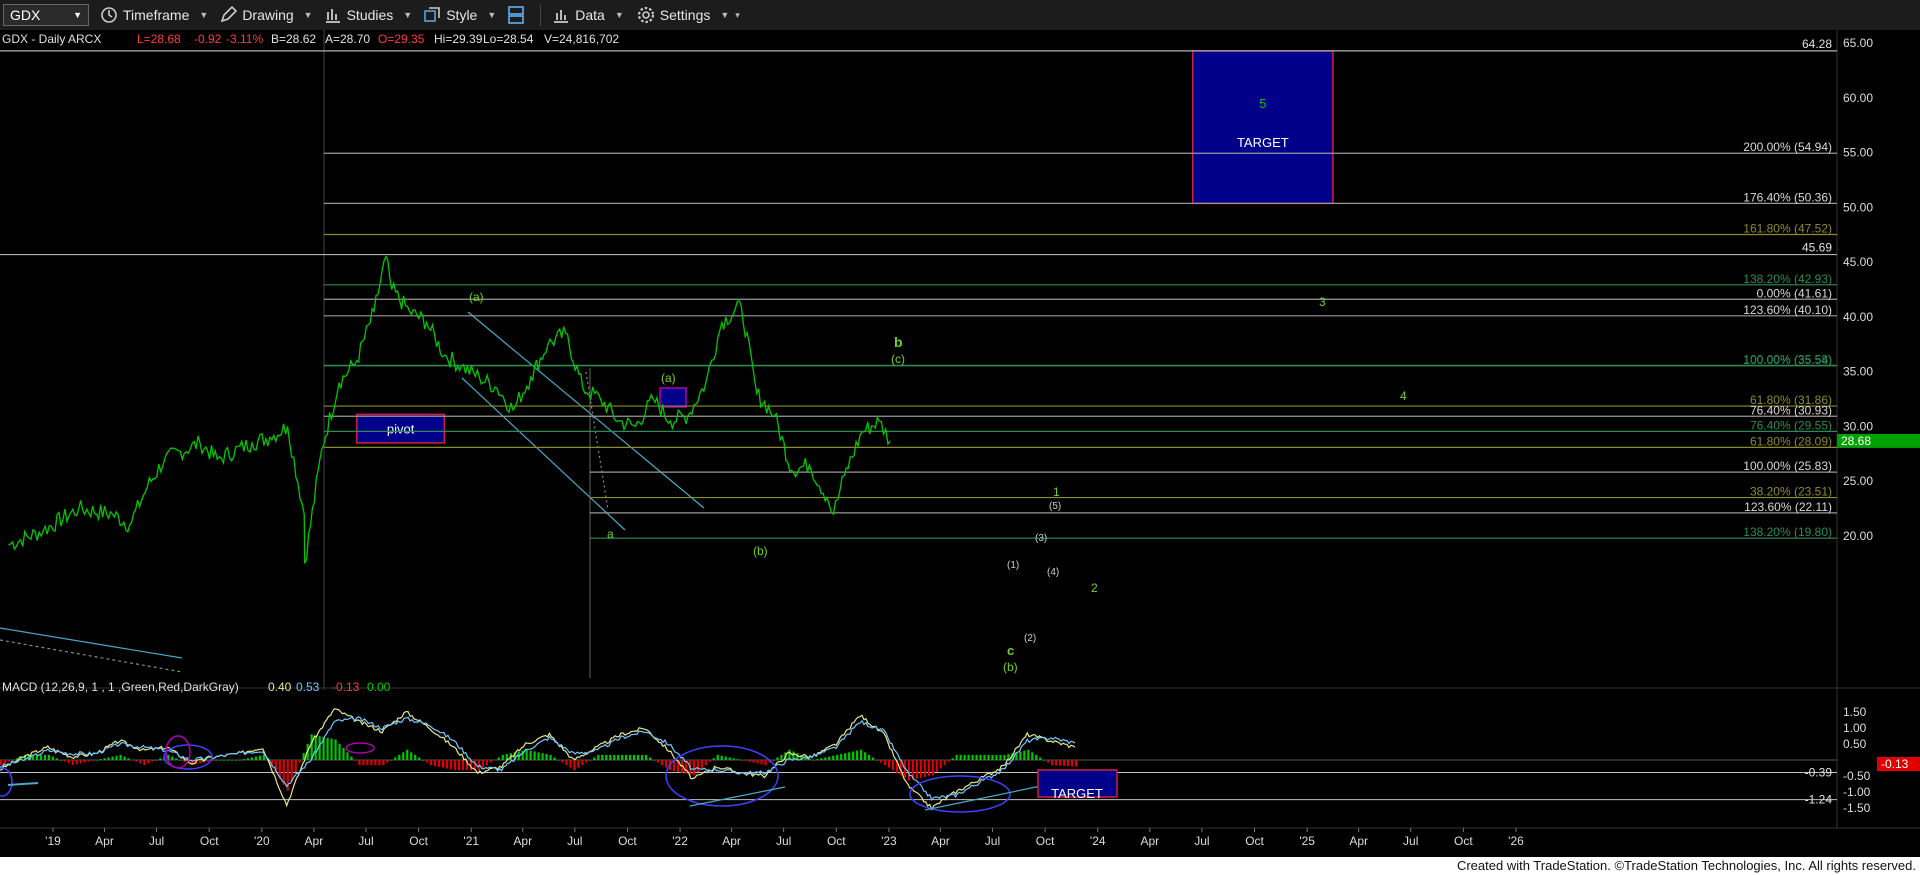 Image resolution: width=1920 pixels, height=875 pixels. What do you see at coordinates (541, 15) in the screenshot?
I see `toolbar-divider` at bounding box center [541, 15].